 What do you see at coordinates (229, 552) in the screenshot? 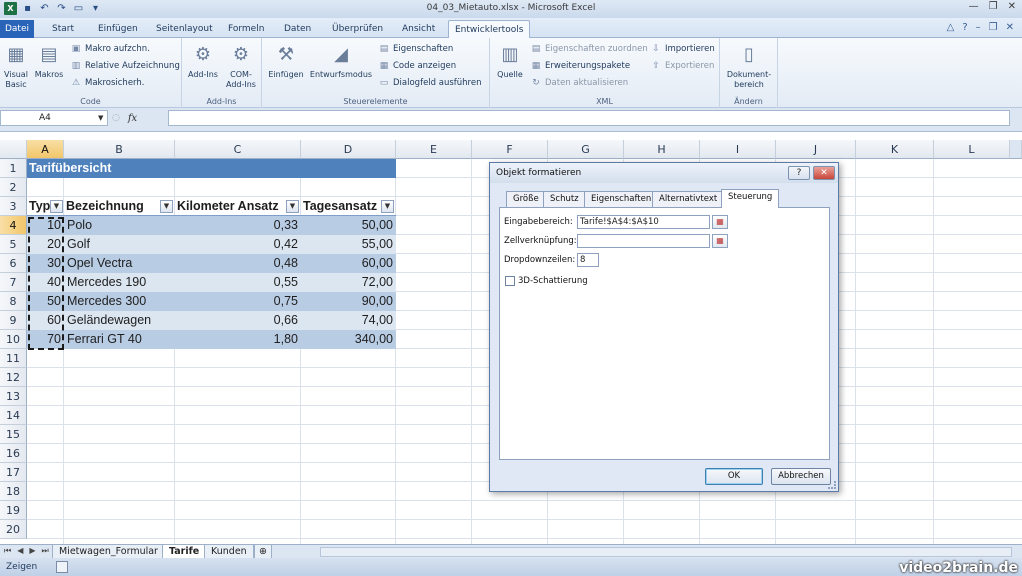
I see `sheet-tab-kunden: Kunden` at bounding box center [229, 552].